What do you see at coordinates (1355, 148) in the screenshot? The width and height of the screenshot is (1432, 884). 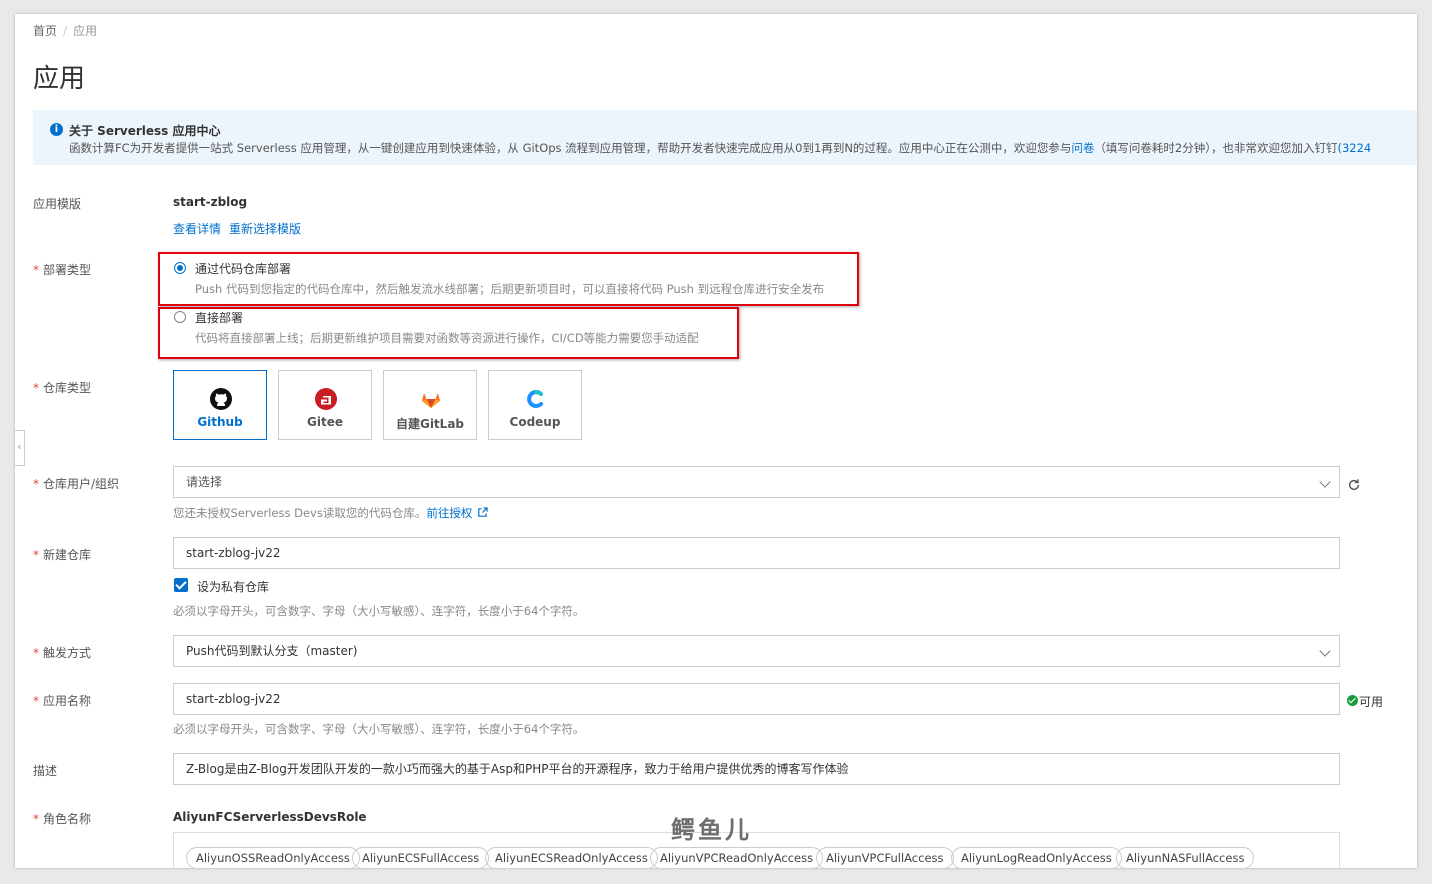 I see `dingtalk-group-link: (3224` at bounding box center [1355, 148].